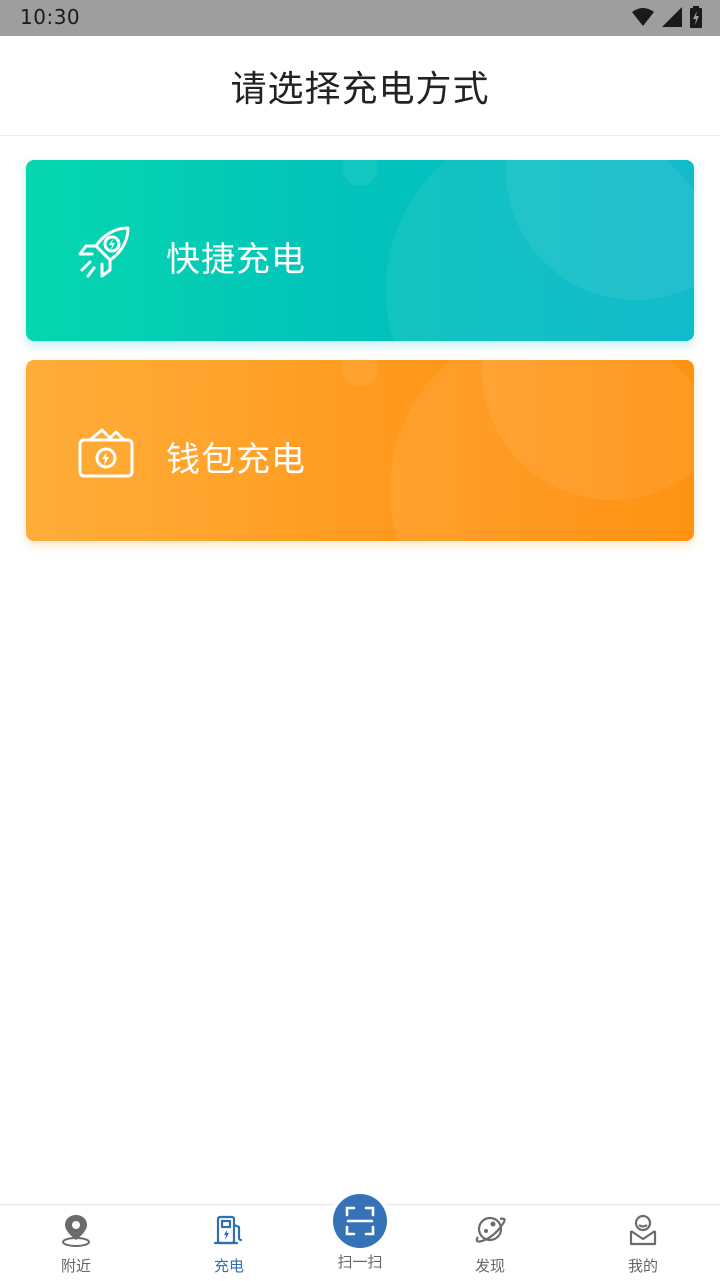  I want to click on wallet-charge-label: 钱包充电, so click(236, 460).